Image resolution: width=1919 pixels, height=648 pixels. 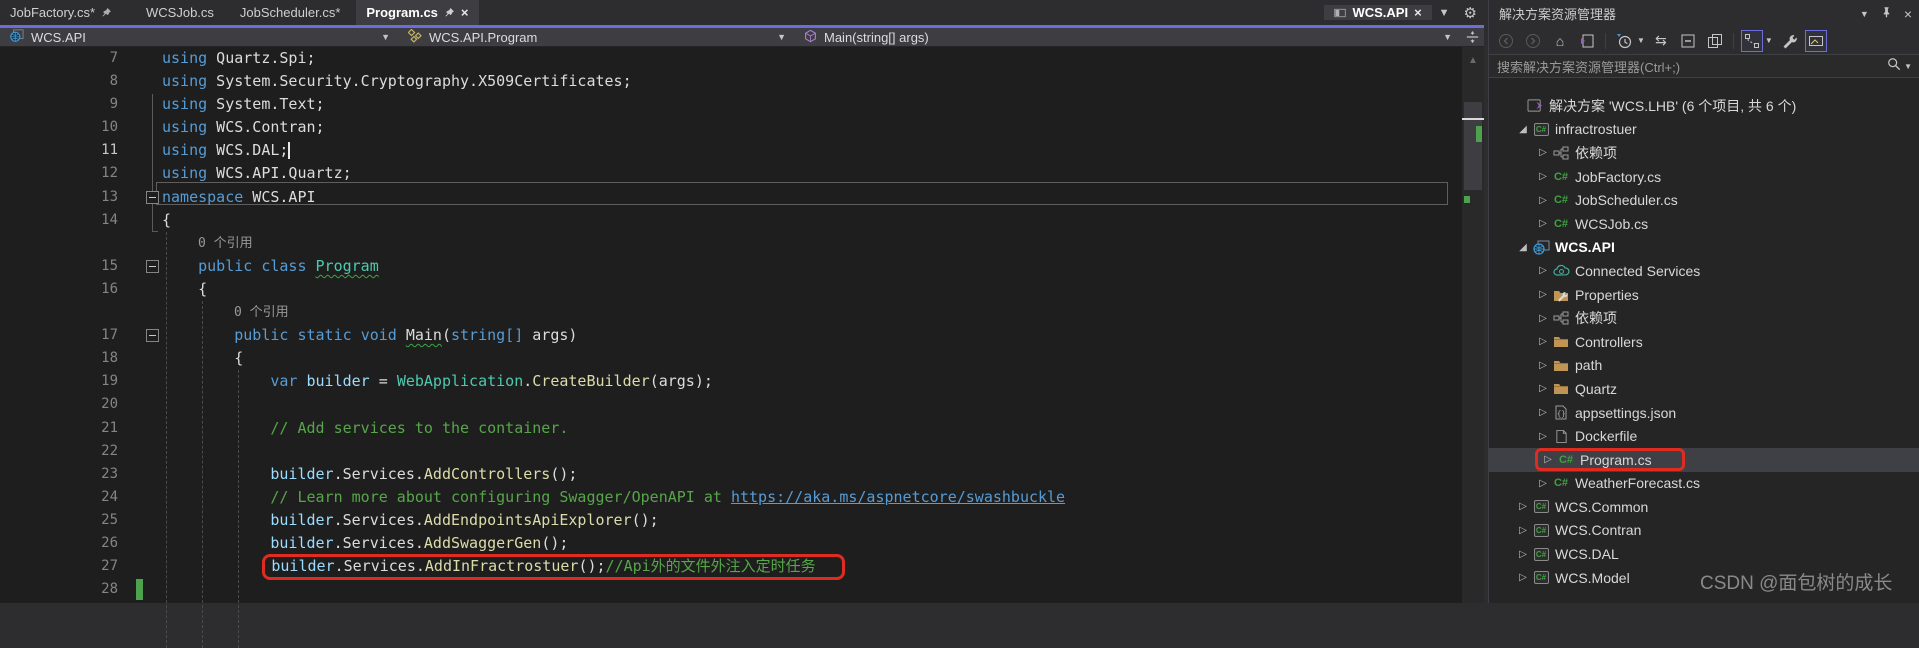 I want to click on tree-item-wcsjob.cs: ▷ C# WCSJob.cs, so click(x=1704, y=224).